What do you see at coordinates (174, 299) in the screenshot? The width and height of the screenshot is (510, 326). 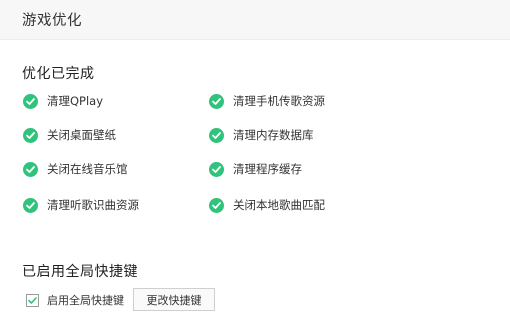 I see `change-hotkeys-button: 更改快捷键` at bounding box center [174, 299].